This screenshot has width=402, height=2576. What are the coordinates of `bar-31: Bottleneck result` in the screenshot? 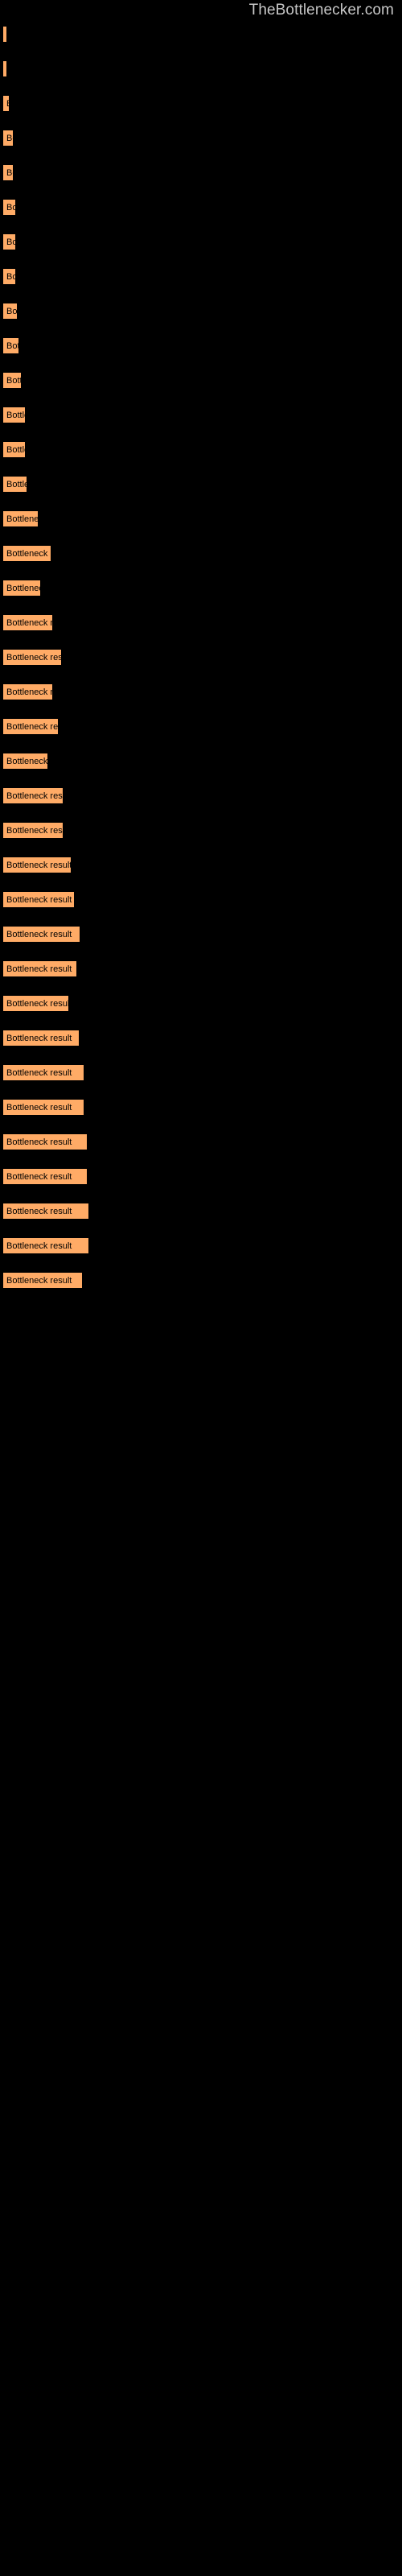 It's located at (43, 1107).